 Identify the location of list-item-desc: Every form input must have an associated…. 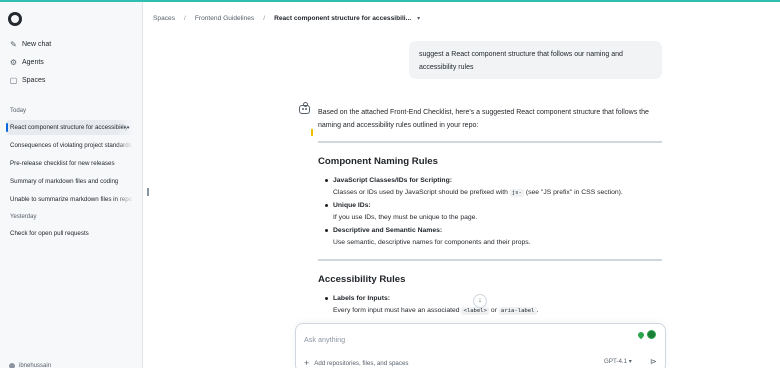
(495, 311).